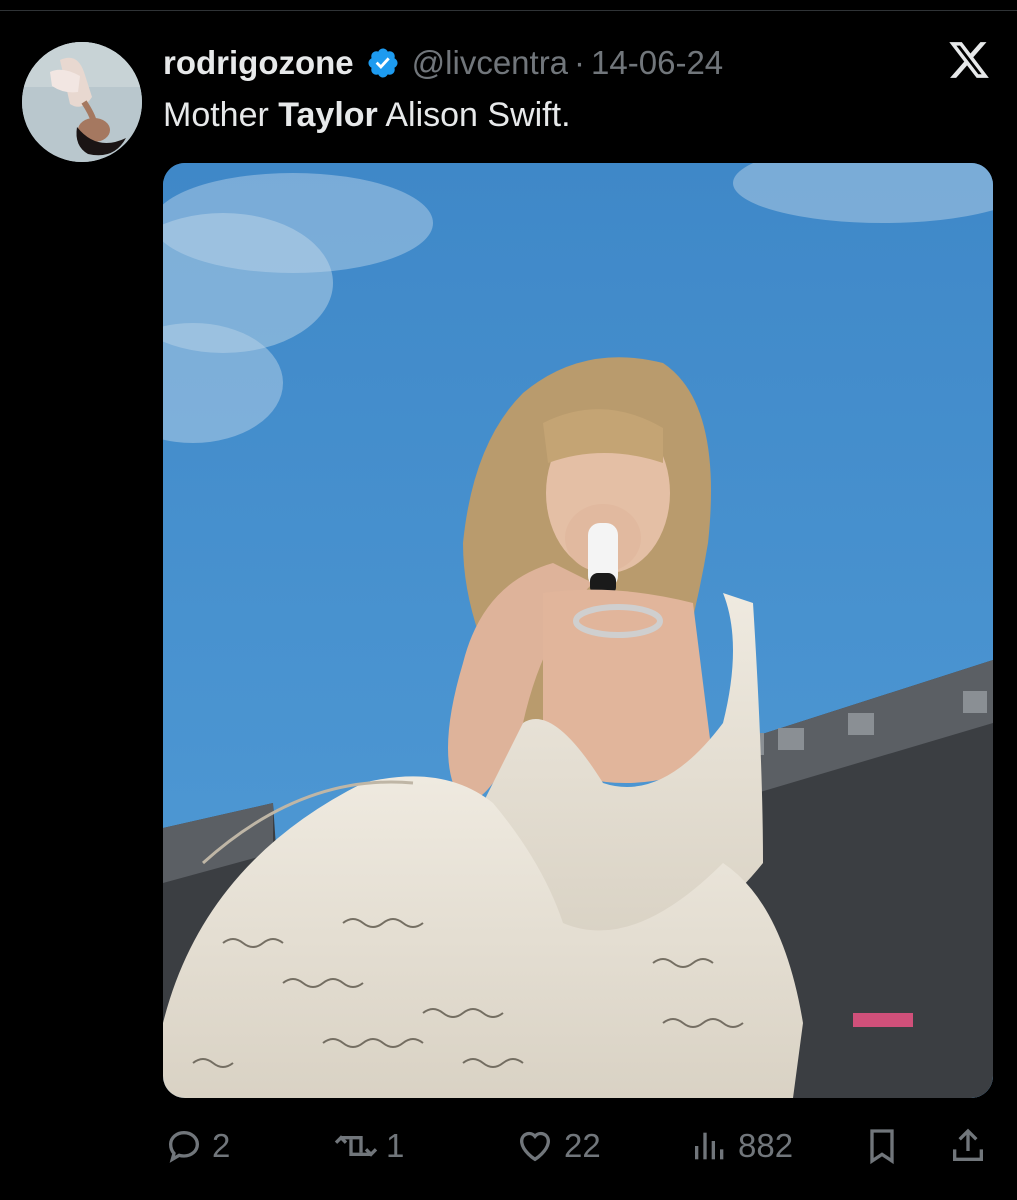  What do you see at coordinates (184, 1146) in the screenshot?
I see `reply-icon` at bounding box center [184, 1146].